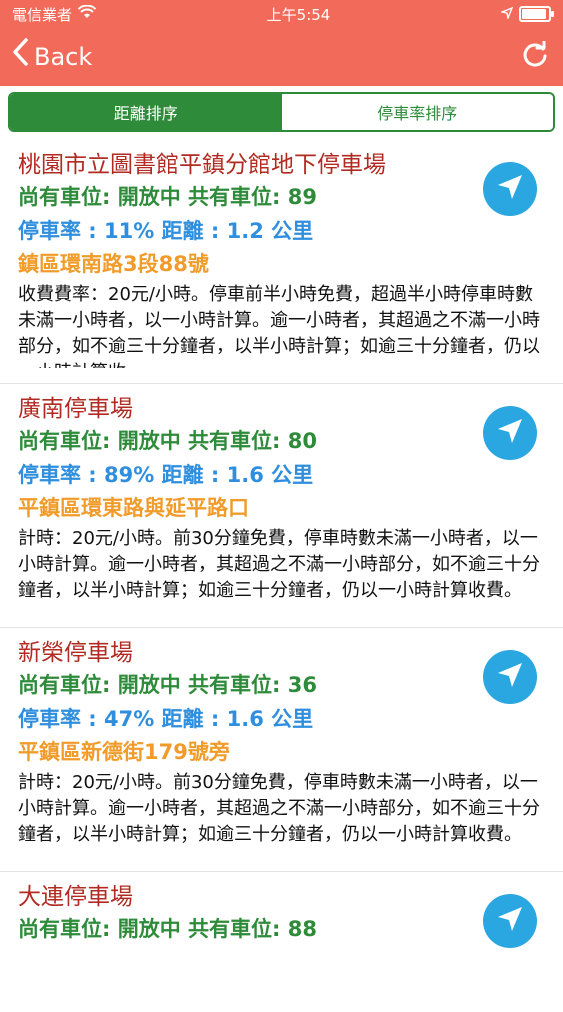 This screenshot has width=563, height=1012. Describe the element at coordinates (166, 719) in the screenshot. I see `parking-rate-distance: 停車率 : 47% 距離 : 1.6 公里` at that location.